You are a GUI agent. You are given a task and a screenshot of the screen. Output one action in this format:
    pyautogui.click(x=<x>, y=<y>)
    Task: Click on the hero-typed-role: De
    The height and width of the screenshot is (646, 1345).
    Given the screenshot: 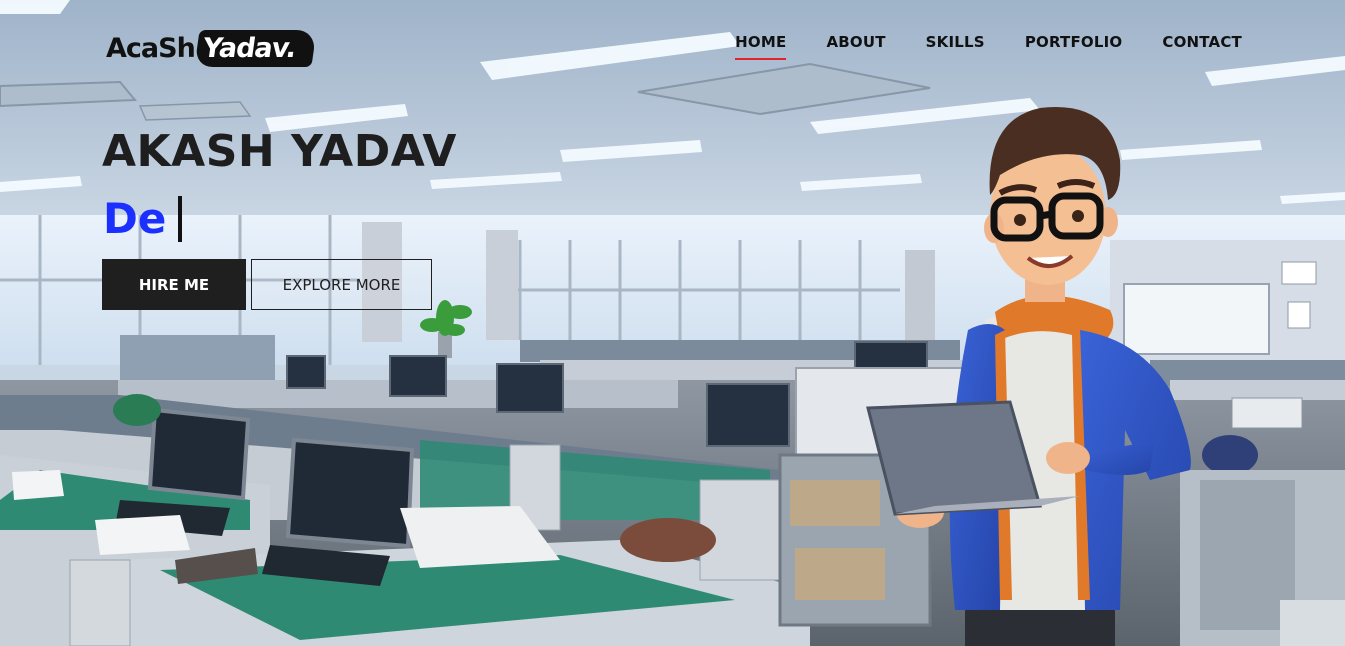 What is the action you would take?
    pyautogui.click(x=143, y=218)
    